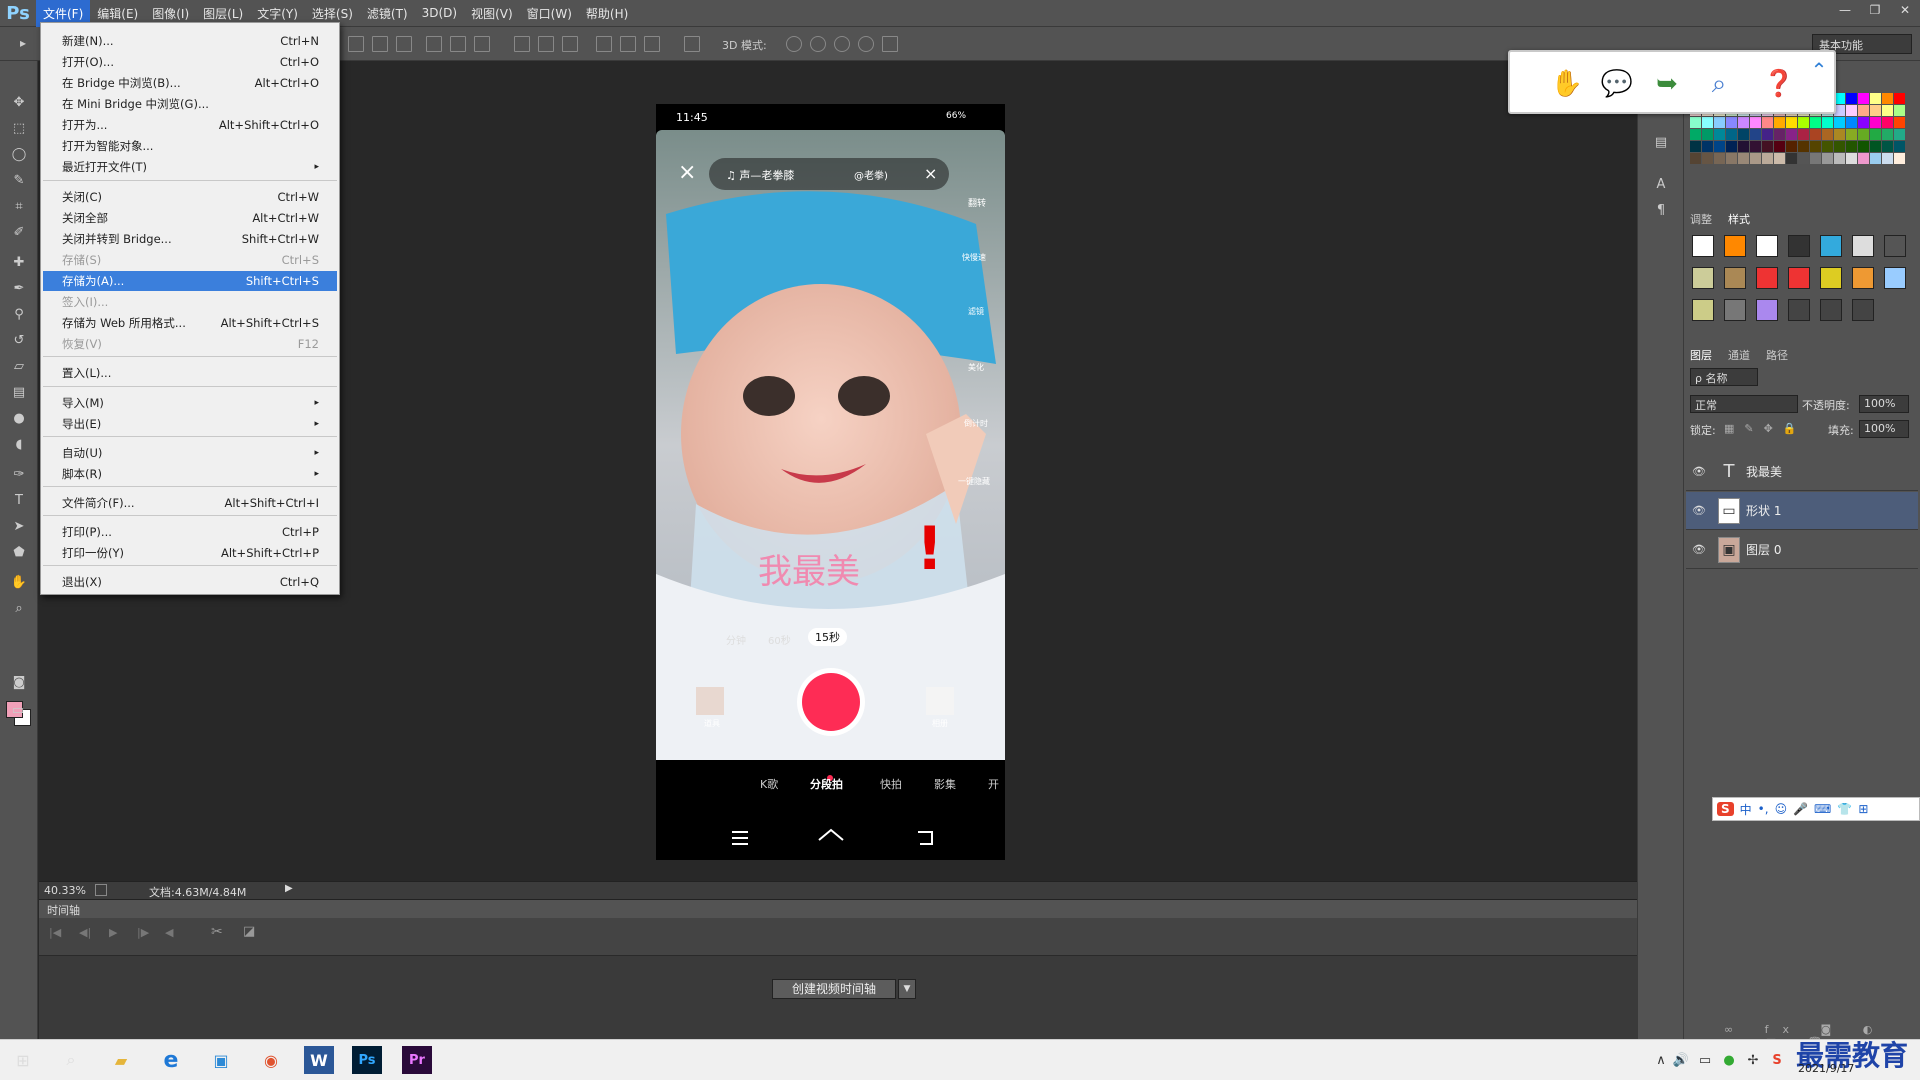  I want to click on gradient-tool-icon: ▤, so click(19, 392).